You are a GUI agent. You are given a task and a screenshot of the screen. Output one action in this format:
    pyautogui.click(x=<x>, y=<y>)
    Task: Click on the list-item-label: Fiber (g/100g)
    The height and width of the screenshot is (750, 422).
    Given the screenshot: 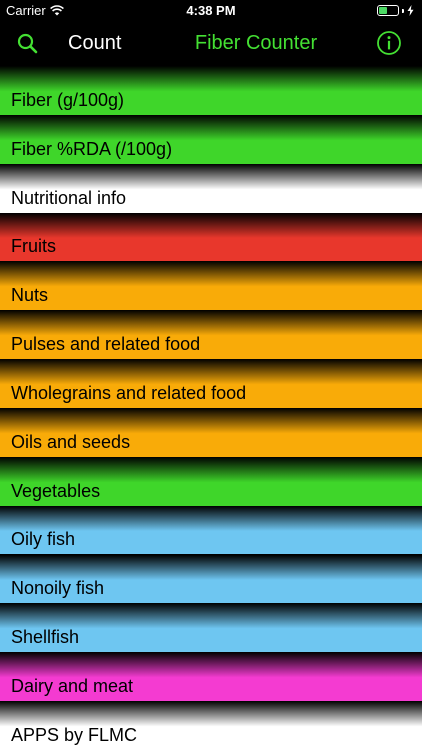 What is the action you would take?
    pyautogui.click(x=68, y=99)
    